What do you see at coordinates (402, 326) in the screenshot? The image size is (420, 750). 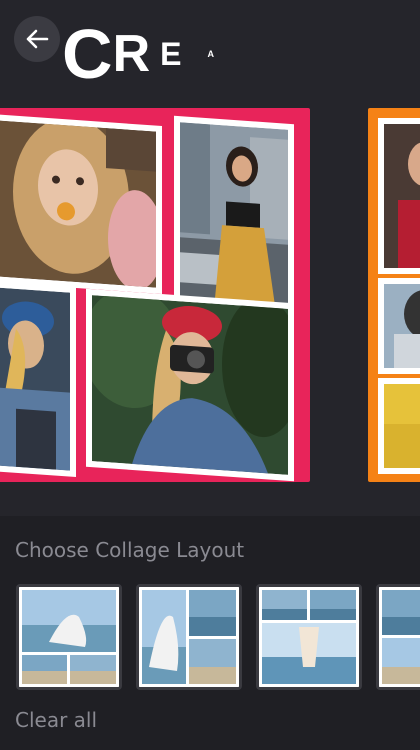 I see `partial-photo` at bounding box center [402, 326].